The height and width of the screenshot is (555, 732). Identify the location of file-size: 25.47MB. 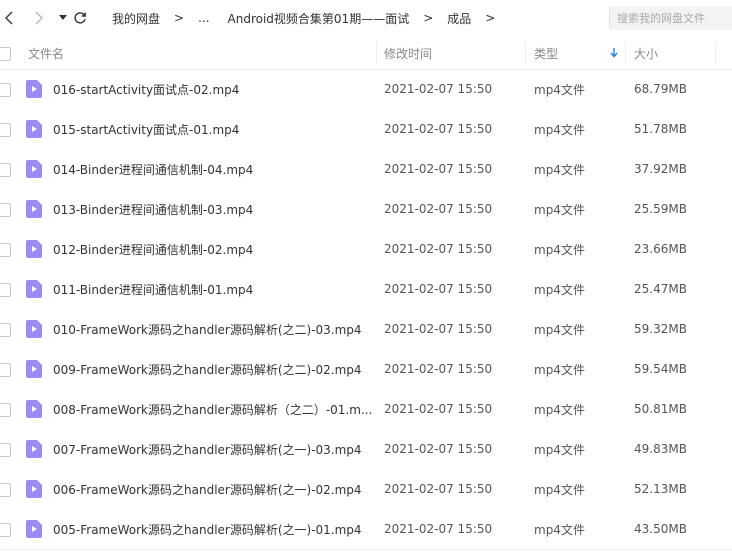
(660, 289).